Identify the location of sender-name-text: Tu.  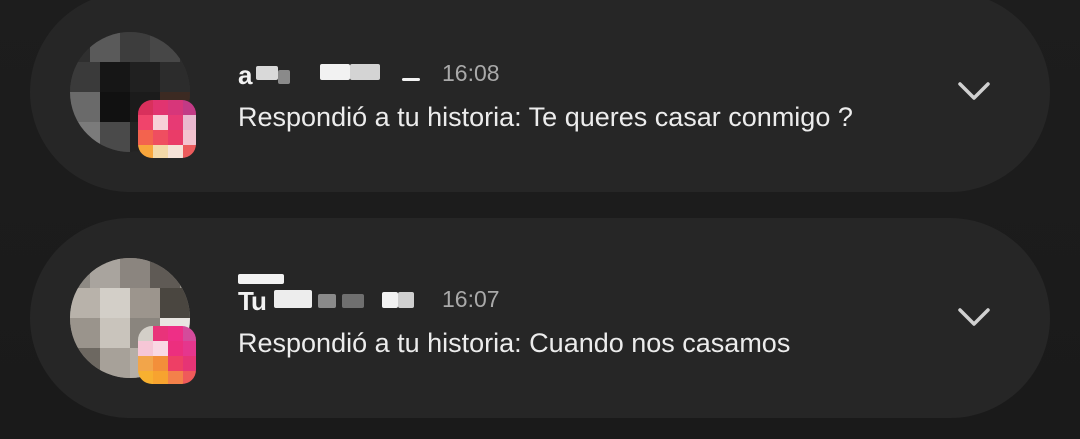
(252, 301).